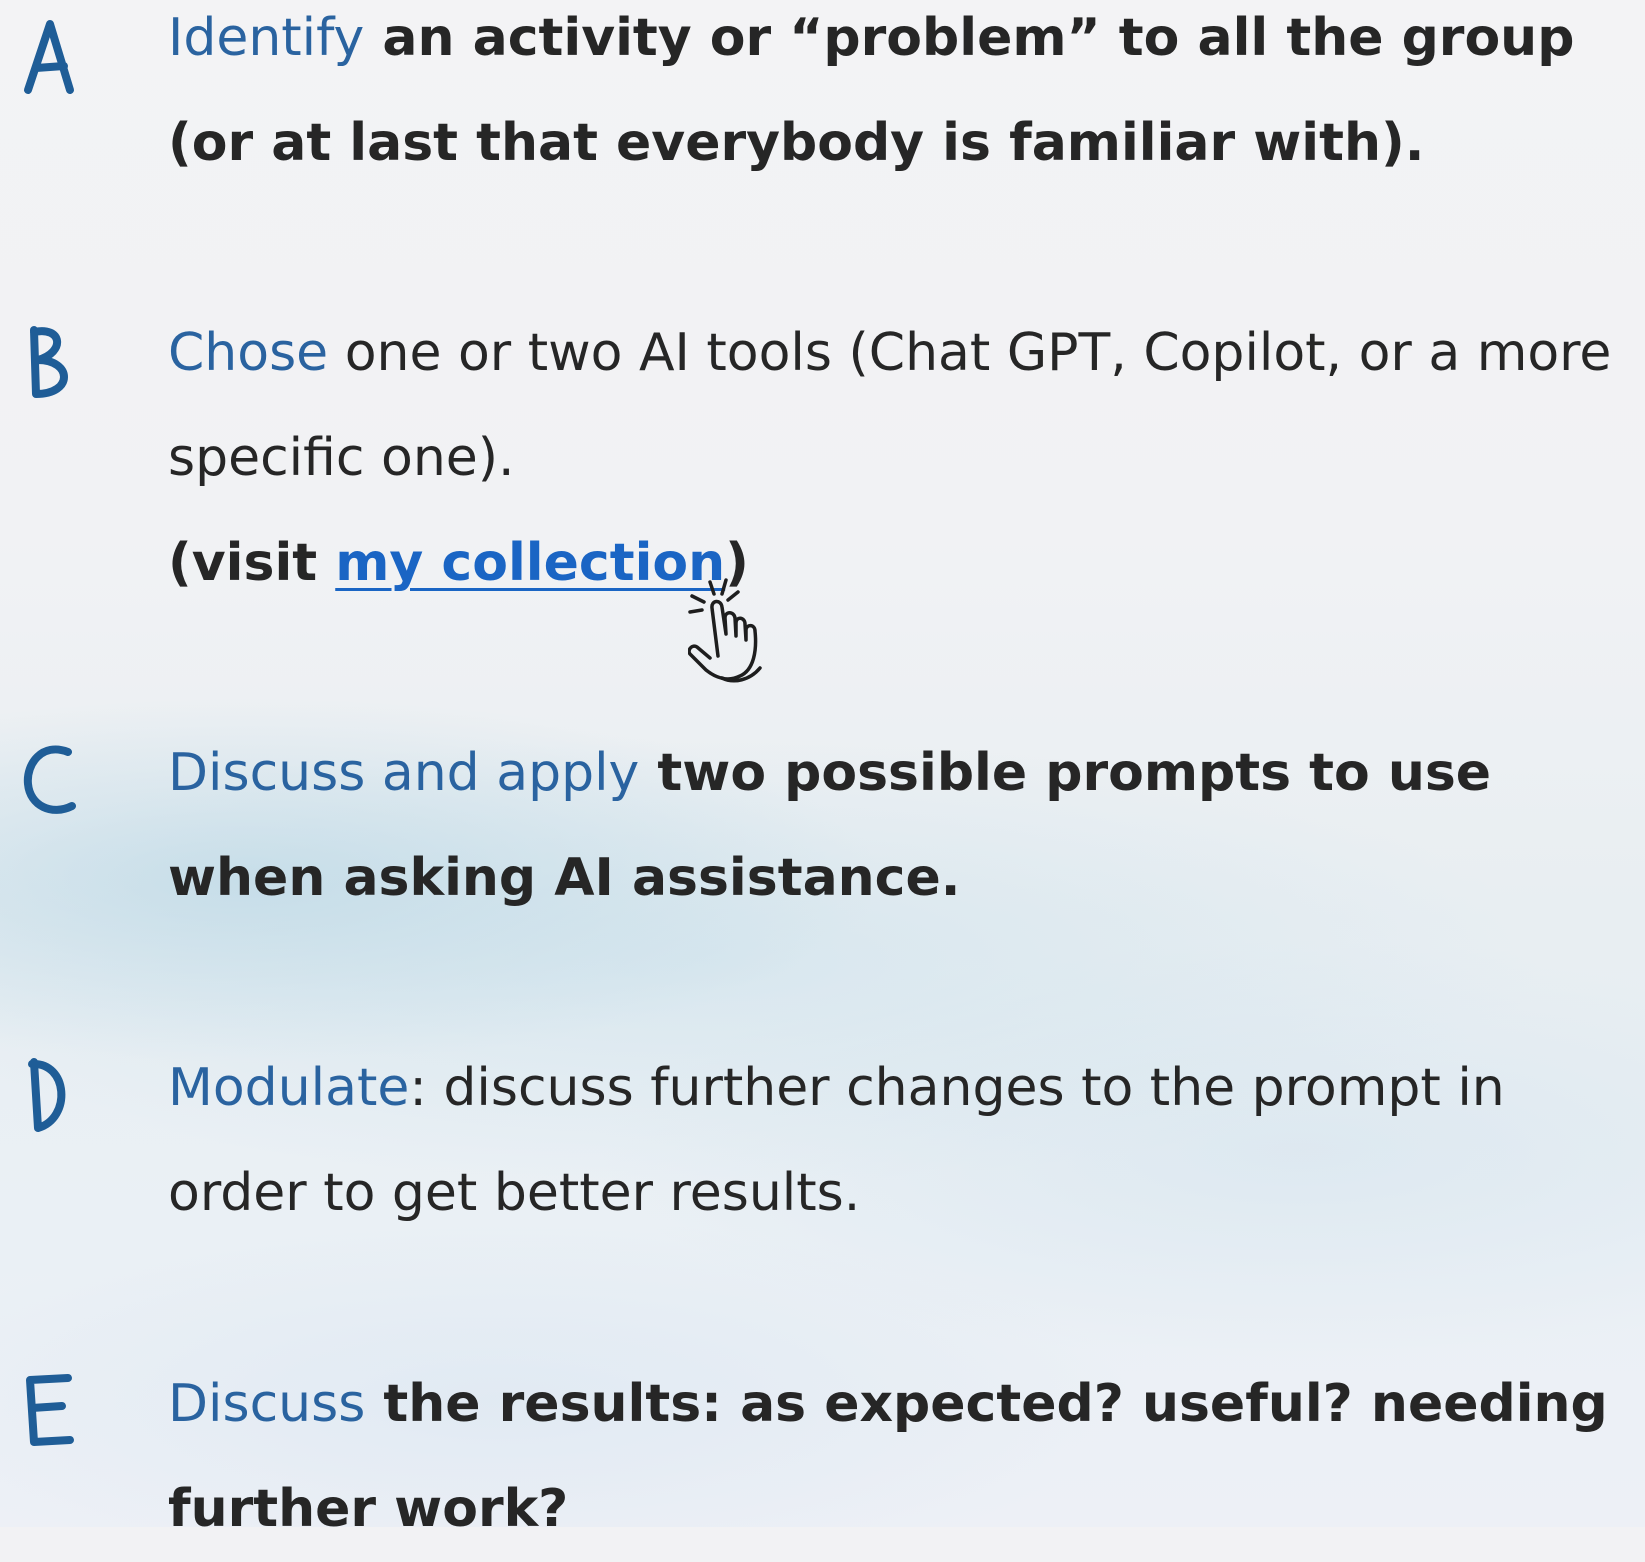  What do you see at coordinates (252, 563) in the screenshot?
I see `visit-prefix: (visit` at bounding box center [252, 563].